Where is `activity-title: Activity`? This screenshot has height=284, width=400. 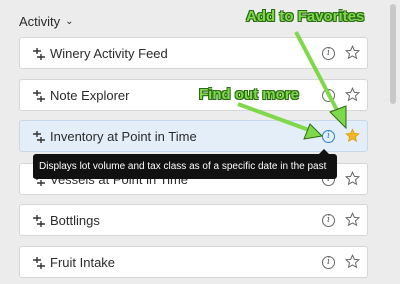
activity-title: Activity is located at coordinates (40, 21).